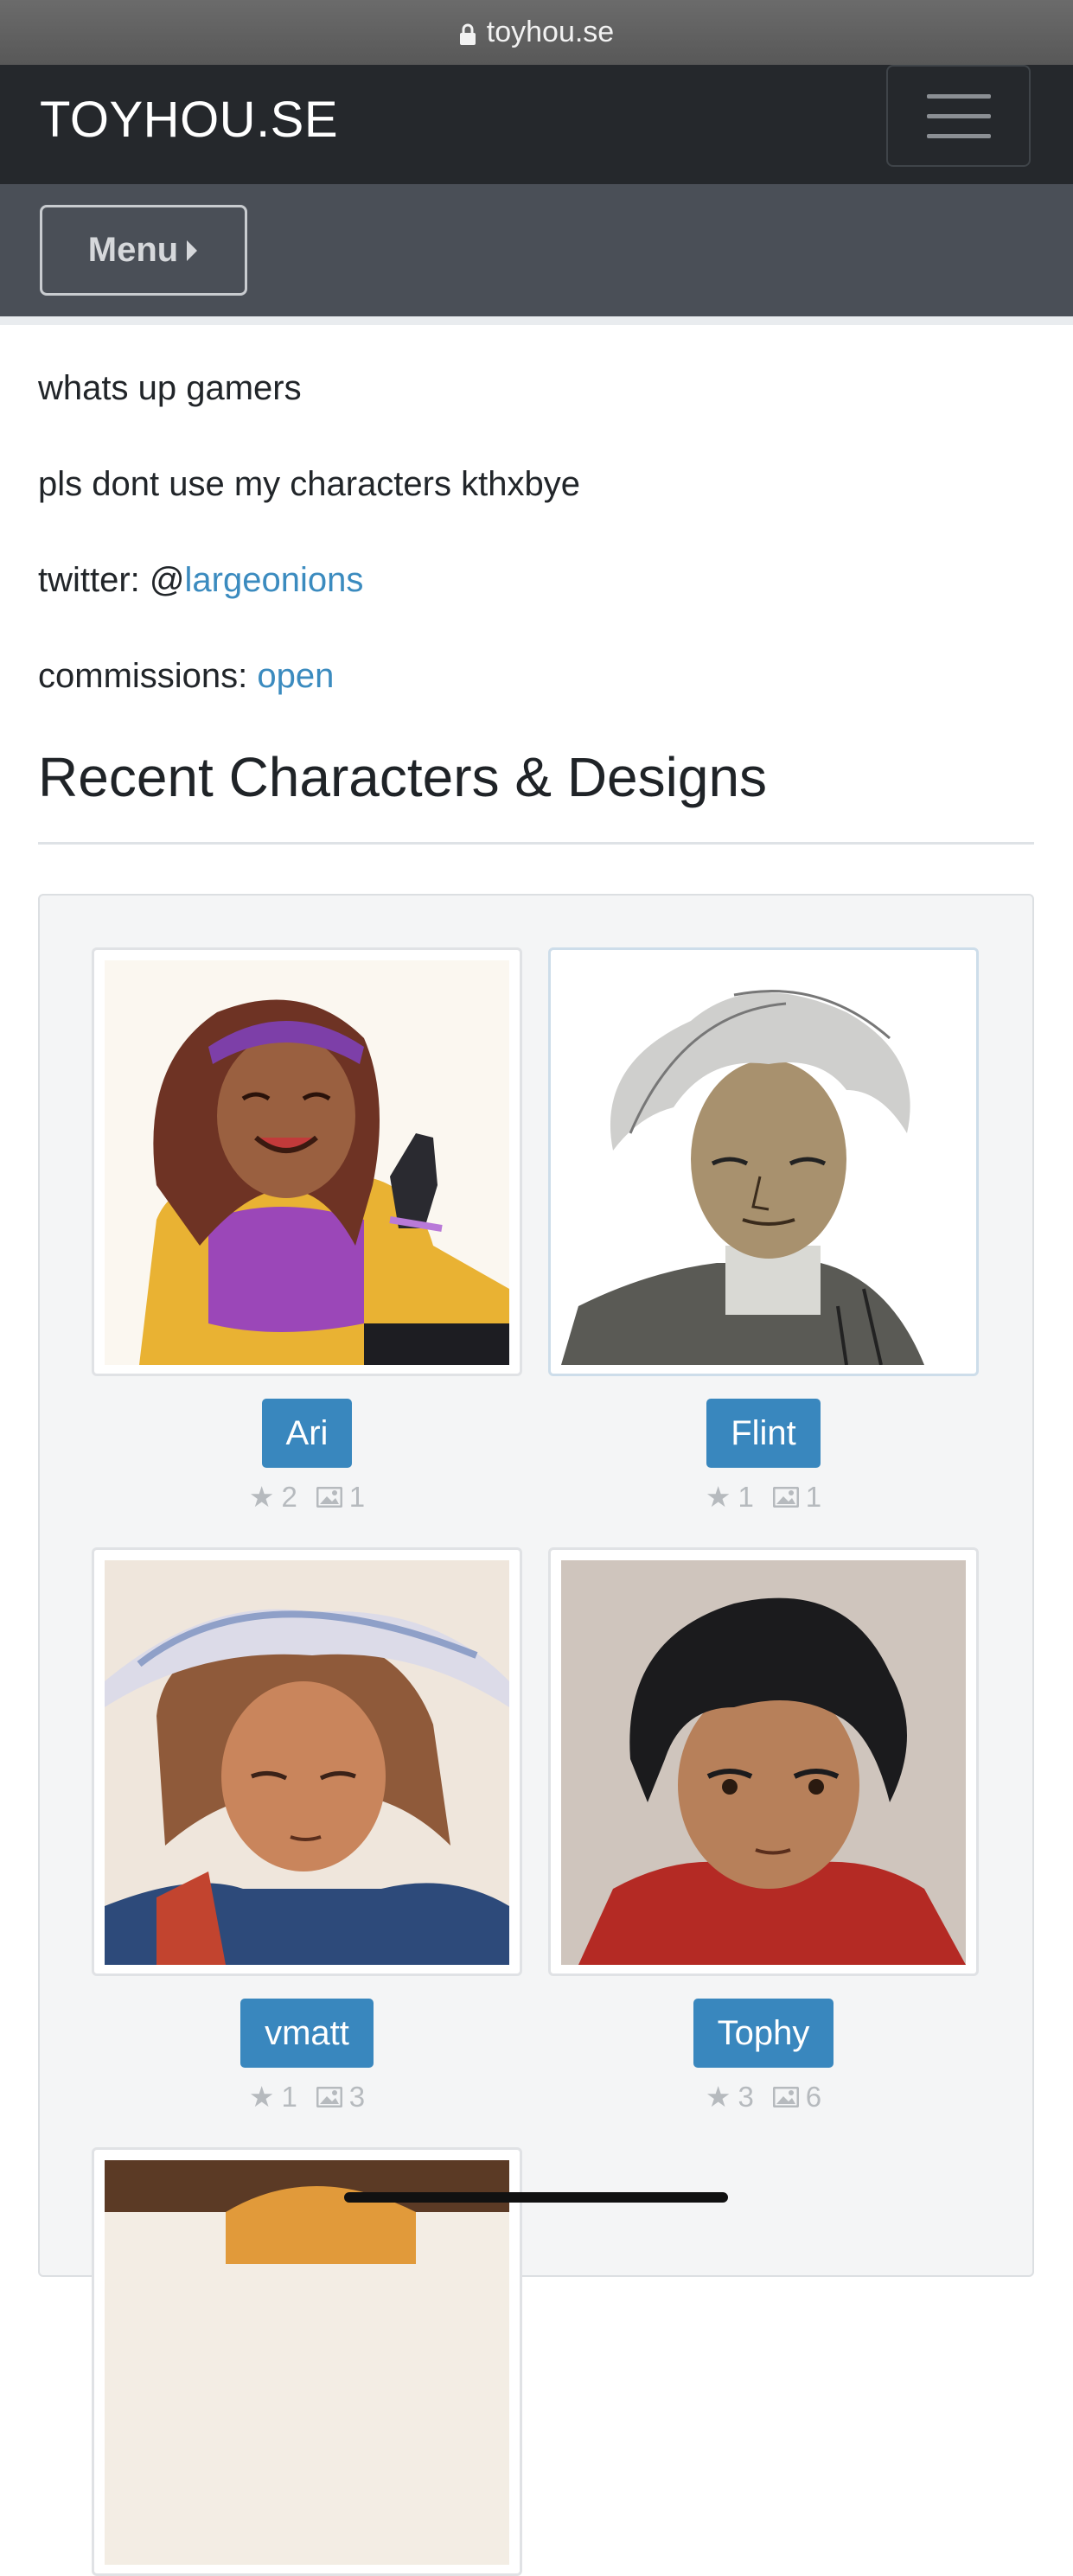 This screenshot has width=1073, height=2576. What do you see at coordinates (111, 580) in the screenshot?
I see `twitter-prefix: twitter: @` at bounding box center [111, 580].